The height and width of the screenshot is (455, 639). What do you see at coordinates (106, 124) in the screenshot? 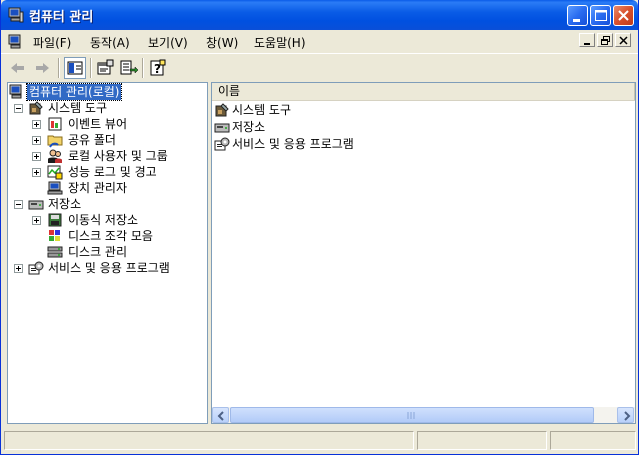
I see `tree-item-event-viewer: 이벤트 뷰어` at bounding box center [106, 124].